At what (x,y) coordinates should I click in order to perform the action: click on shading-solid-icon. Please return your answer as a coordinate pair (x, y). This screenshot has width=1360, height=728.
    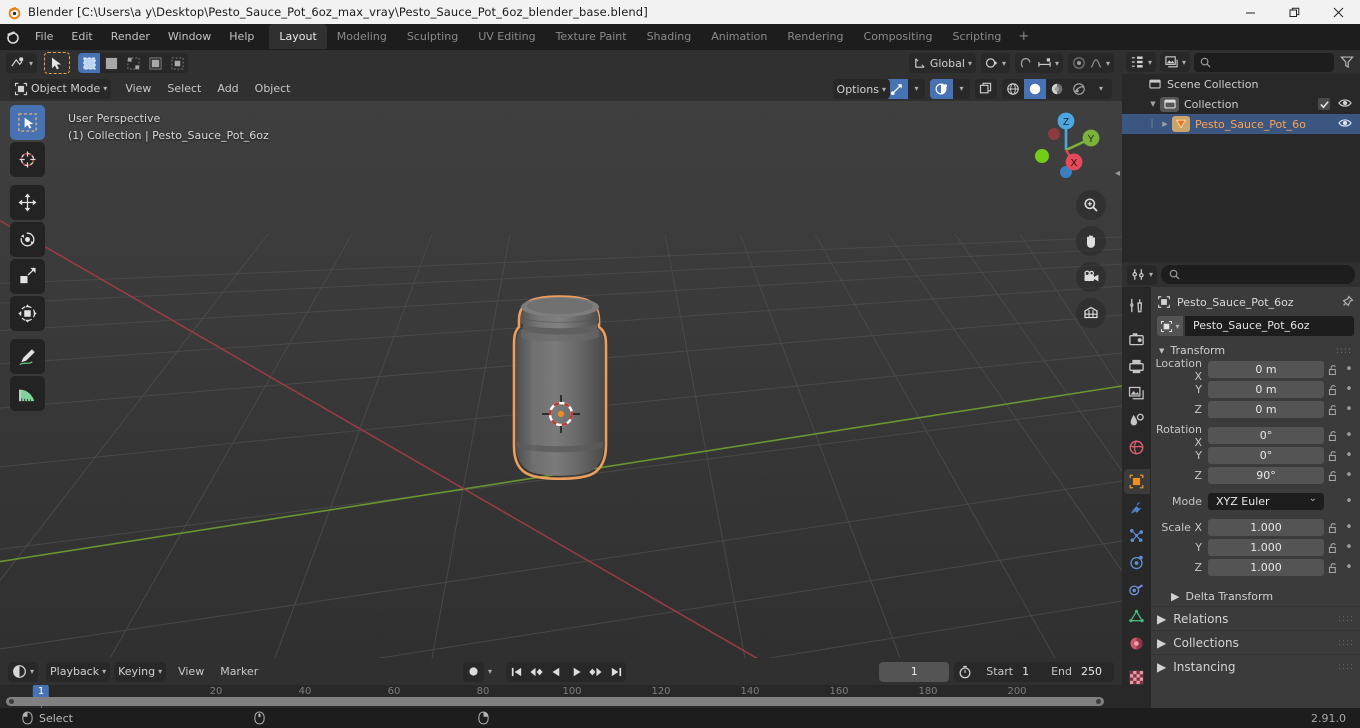
    Looking at the image, I should click on (1035, 88).